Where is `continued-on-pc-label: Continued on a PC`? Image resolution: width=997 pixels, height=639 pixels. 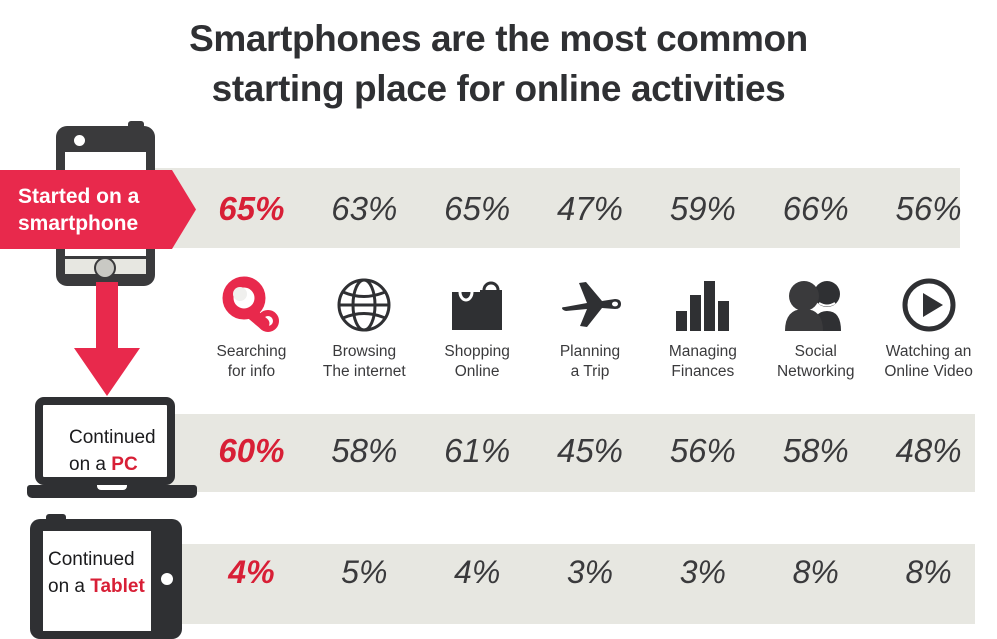
continued-on-pc-label: Continued on a PC is located at coordinates (126, 452).